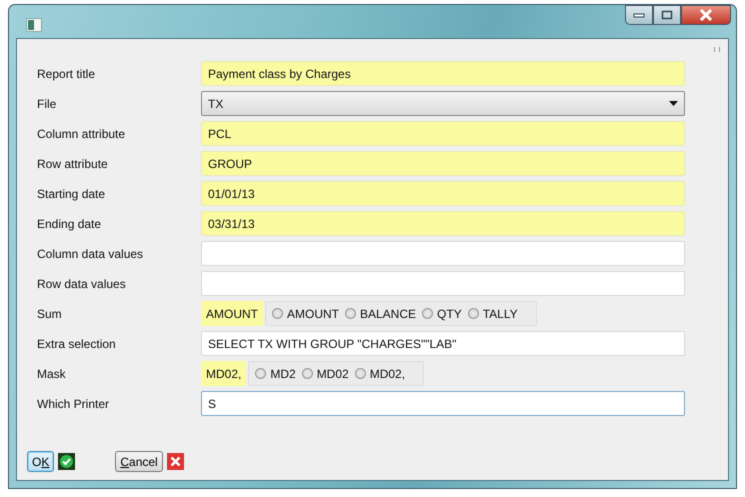  I want to click on value-field: MD02,, so click(223, 373).